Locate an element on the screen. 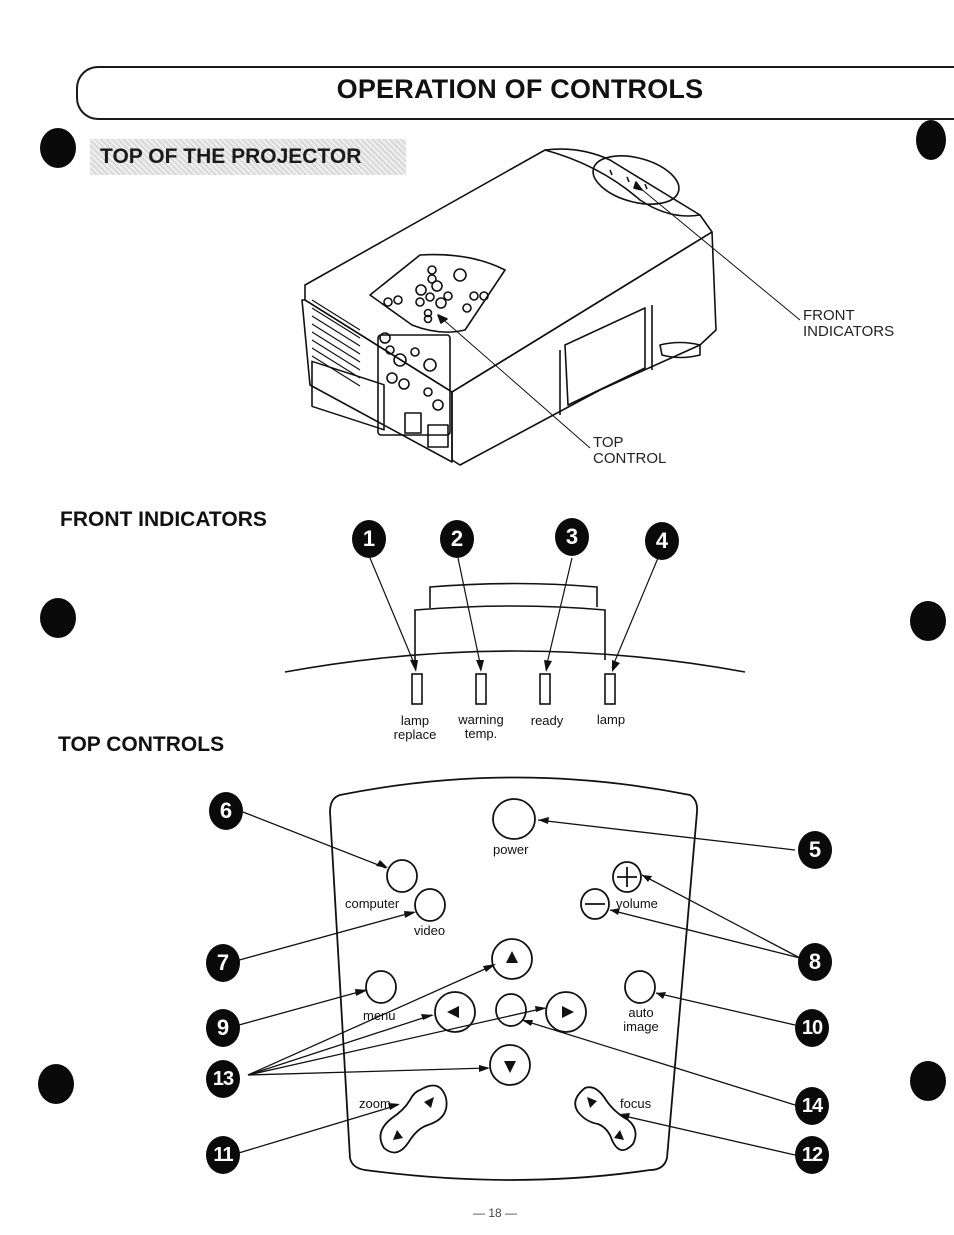 The height and width of the screenshot is (1235, 954). menu-label: menu is located at coordinates (379, 1015).